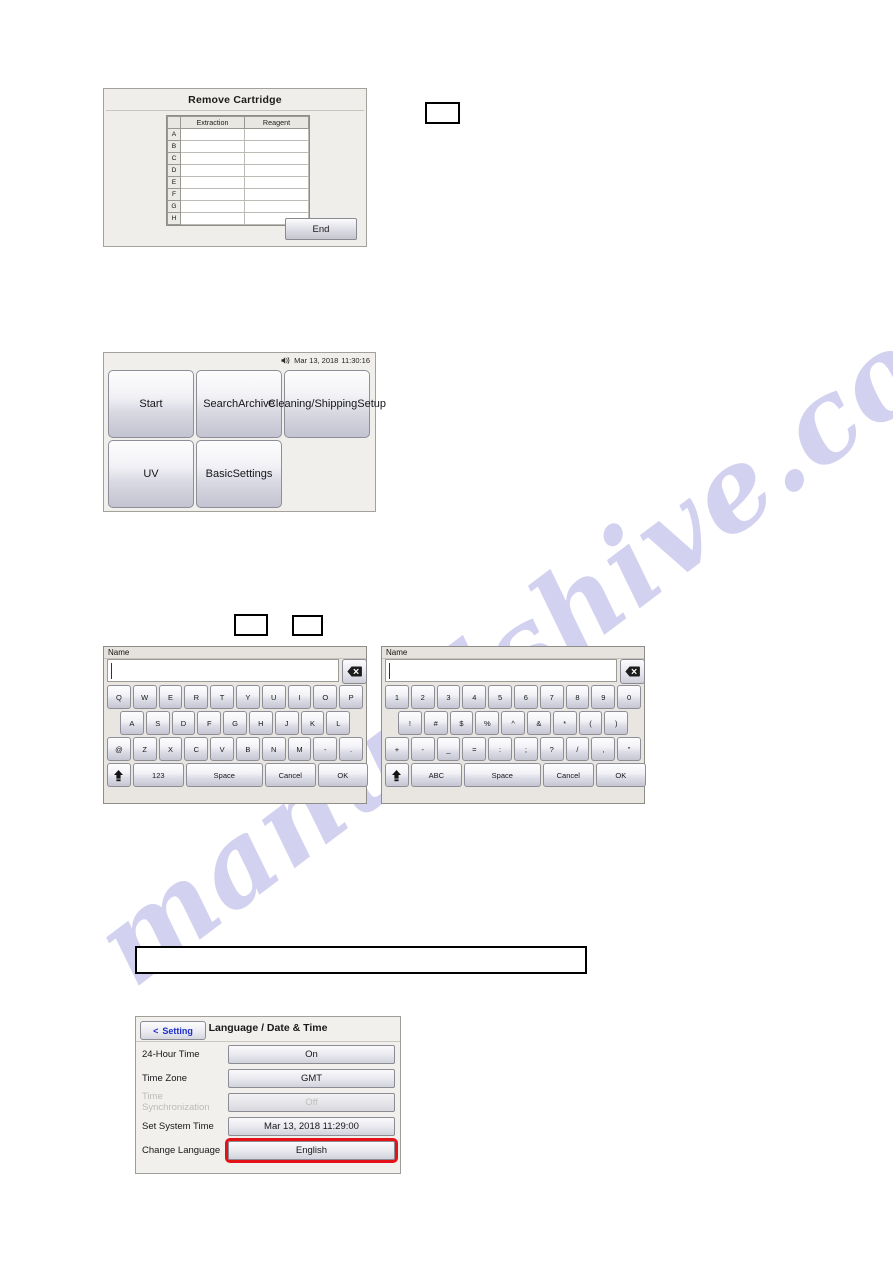 This screenshot has height=1263, width=893. What do you see at coordinates (448, 697) in the screenshot?
I see `num-key-3: 3` at bounding box center [448, 697].